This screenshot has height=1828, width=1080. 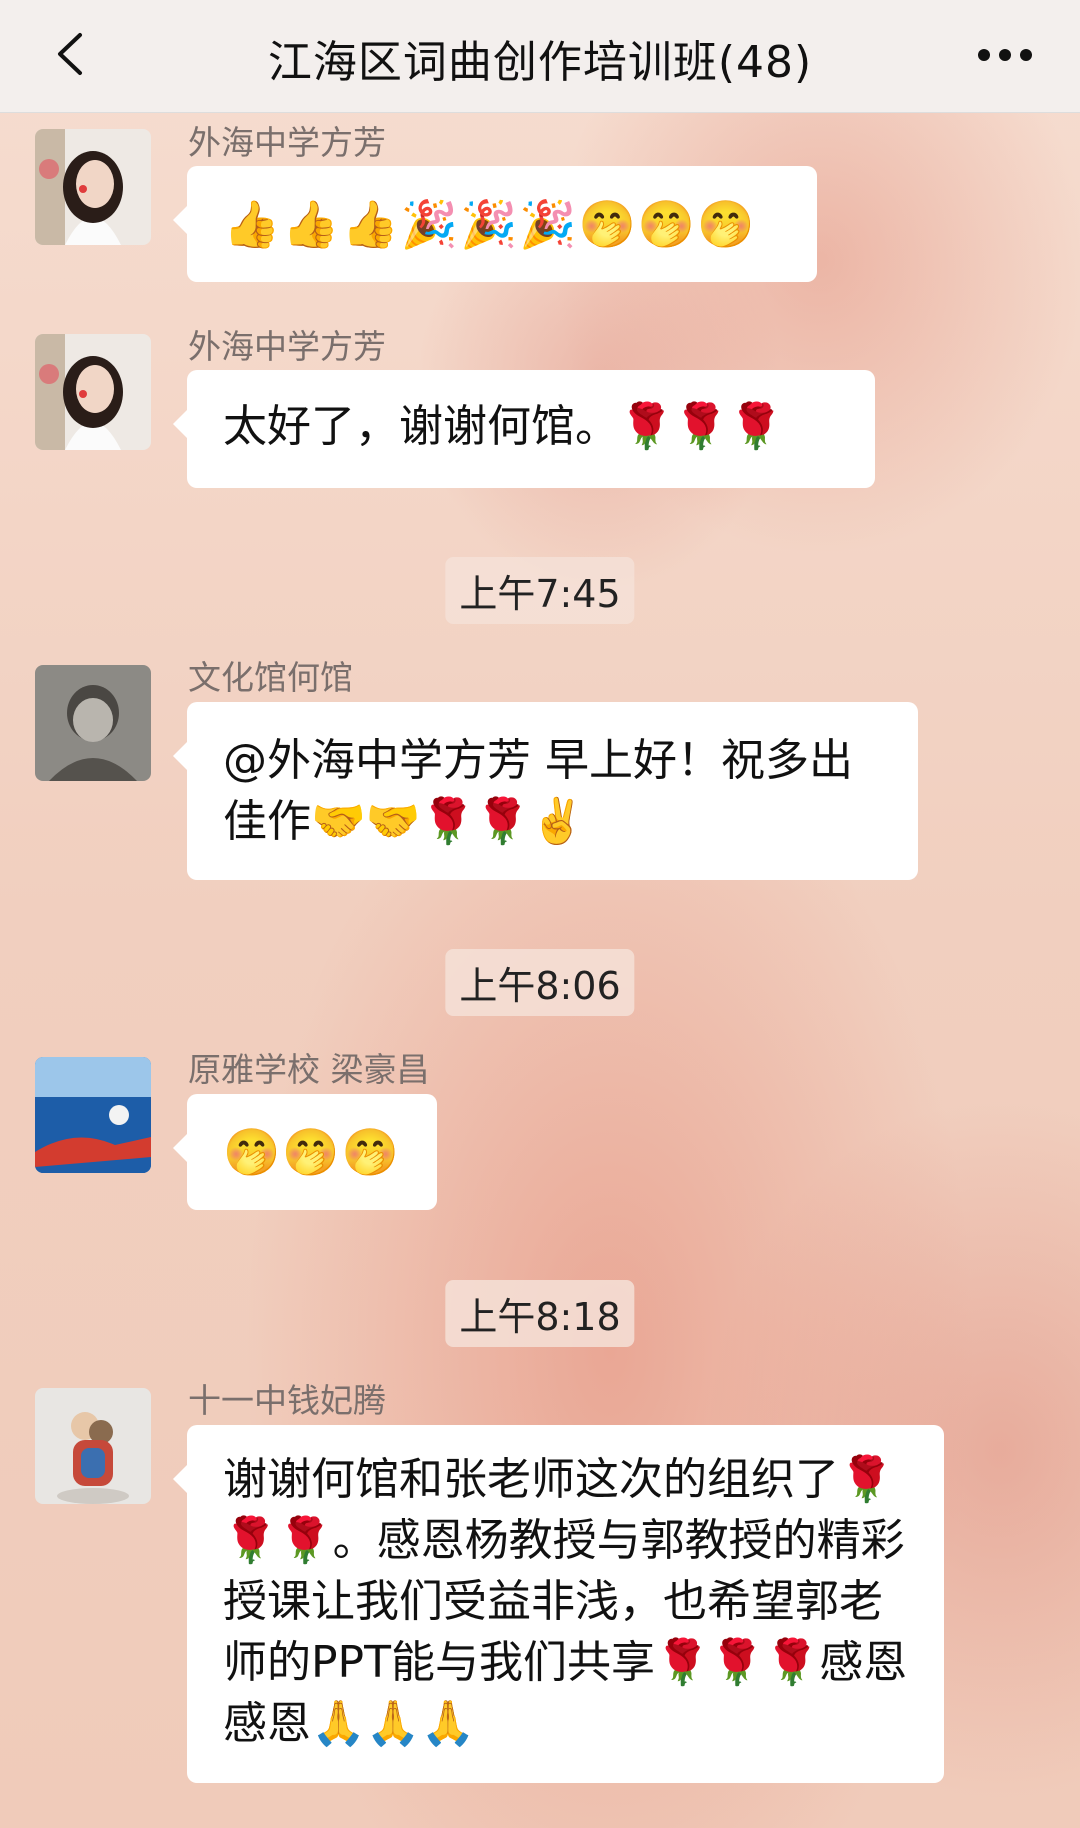 I want to click on chat-title: 江海区词曲创作培训班(48), so click(x=540, y=62).